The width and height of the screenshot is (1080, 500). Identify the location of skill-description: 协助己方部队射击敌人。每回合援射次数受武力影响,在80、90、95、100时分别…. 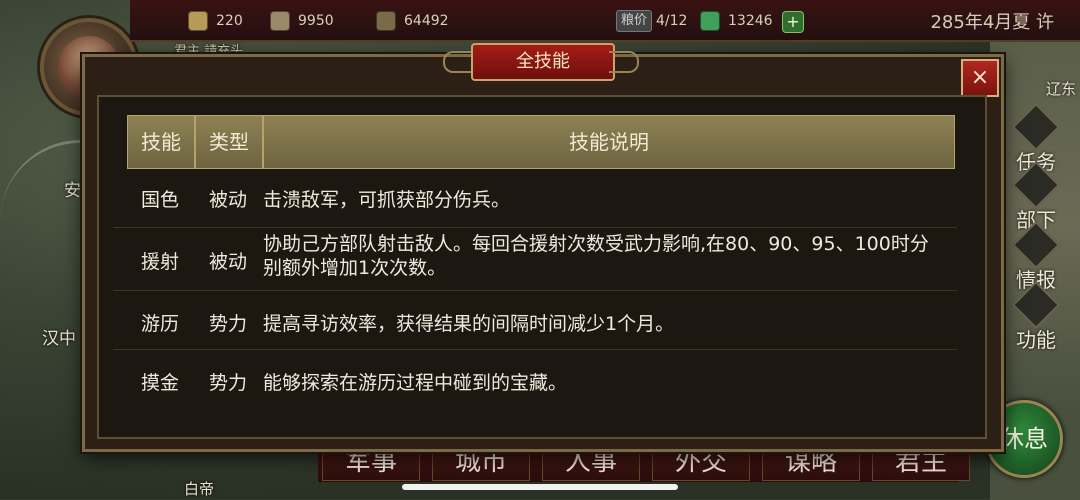
(596, 256).